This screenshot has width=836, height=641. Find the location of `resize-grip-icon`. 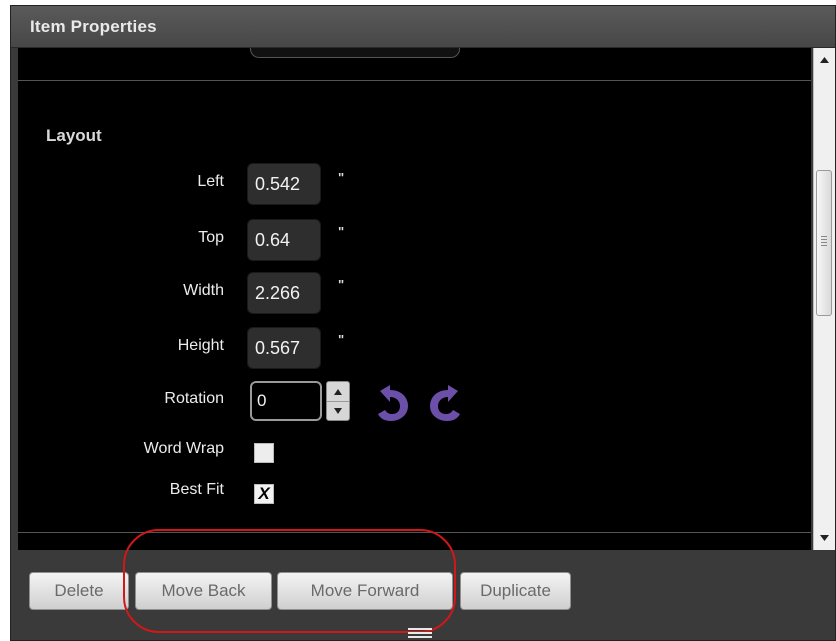

resize-grip-icon is located at coordinates (420, 634).